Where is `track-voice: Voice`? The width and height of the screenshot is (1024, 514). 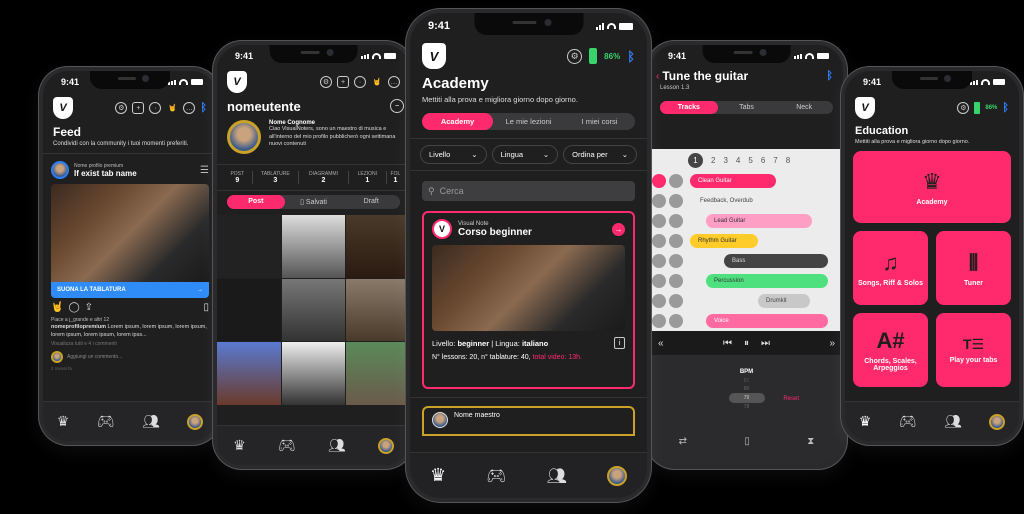 track-voice: Voice is located at coordinates (767, 321).